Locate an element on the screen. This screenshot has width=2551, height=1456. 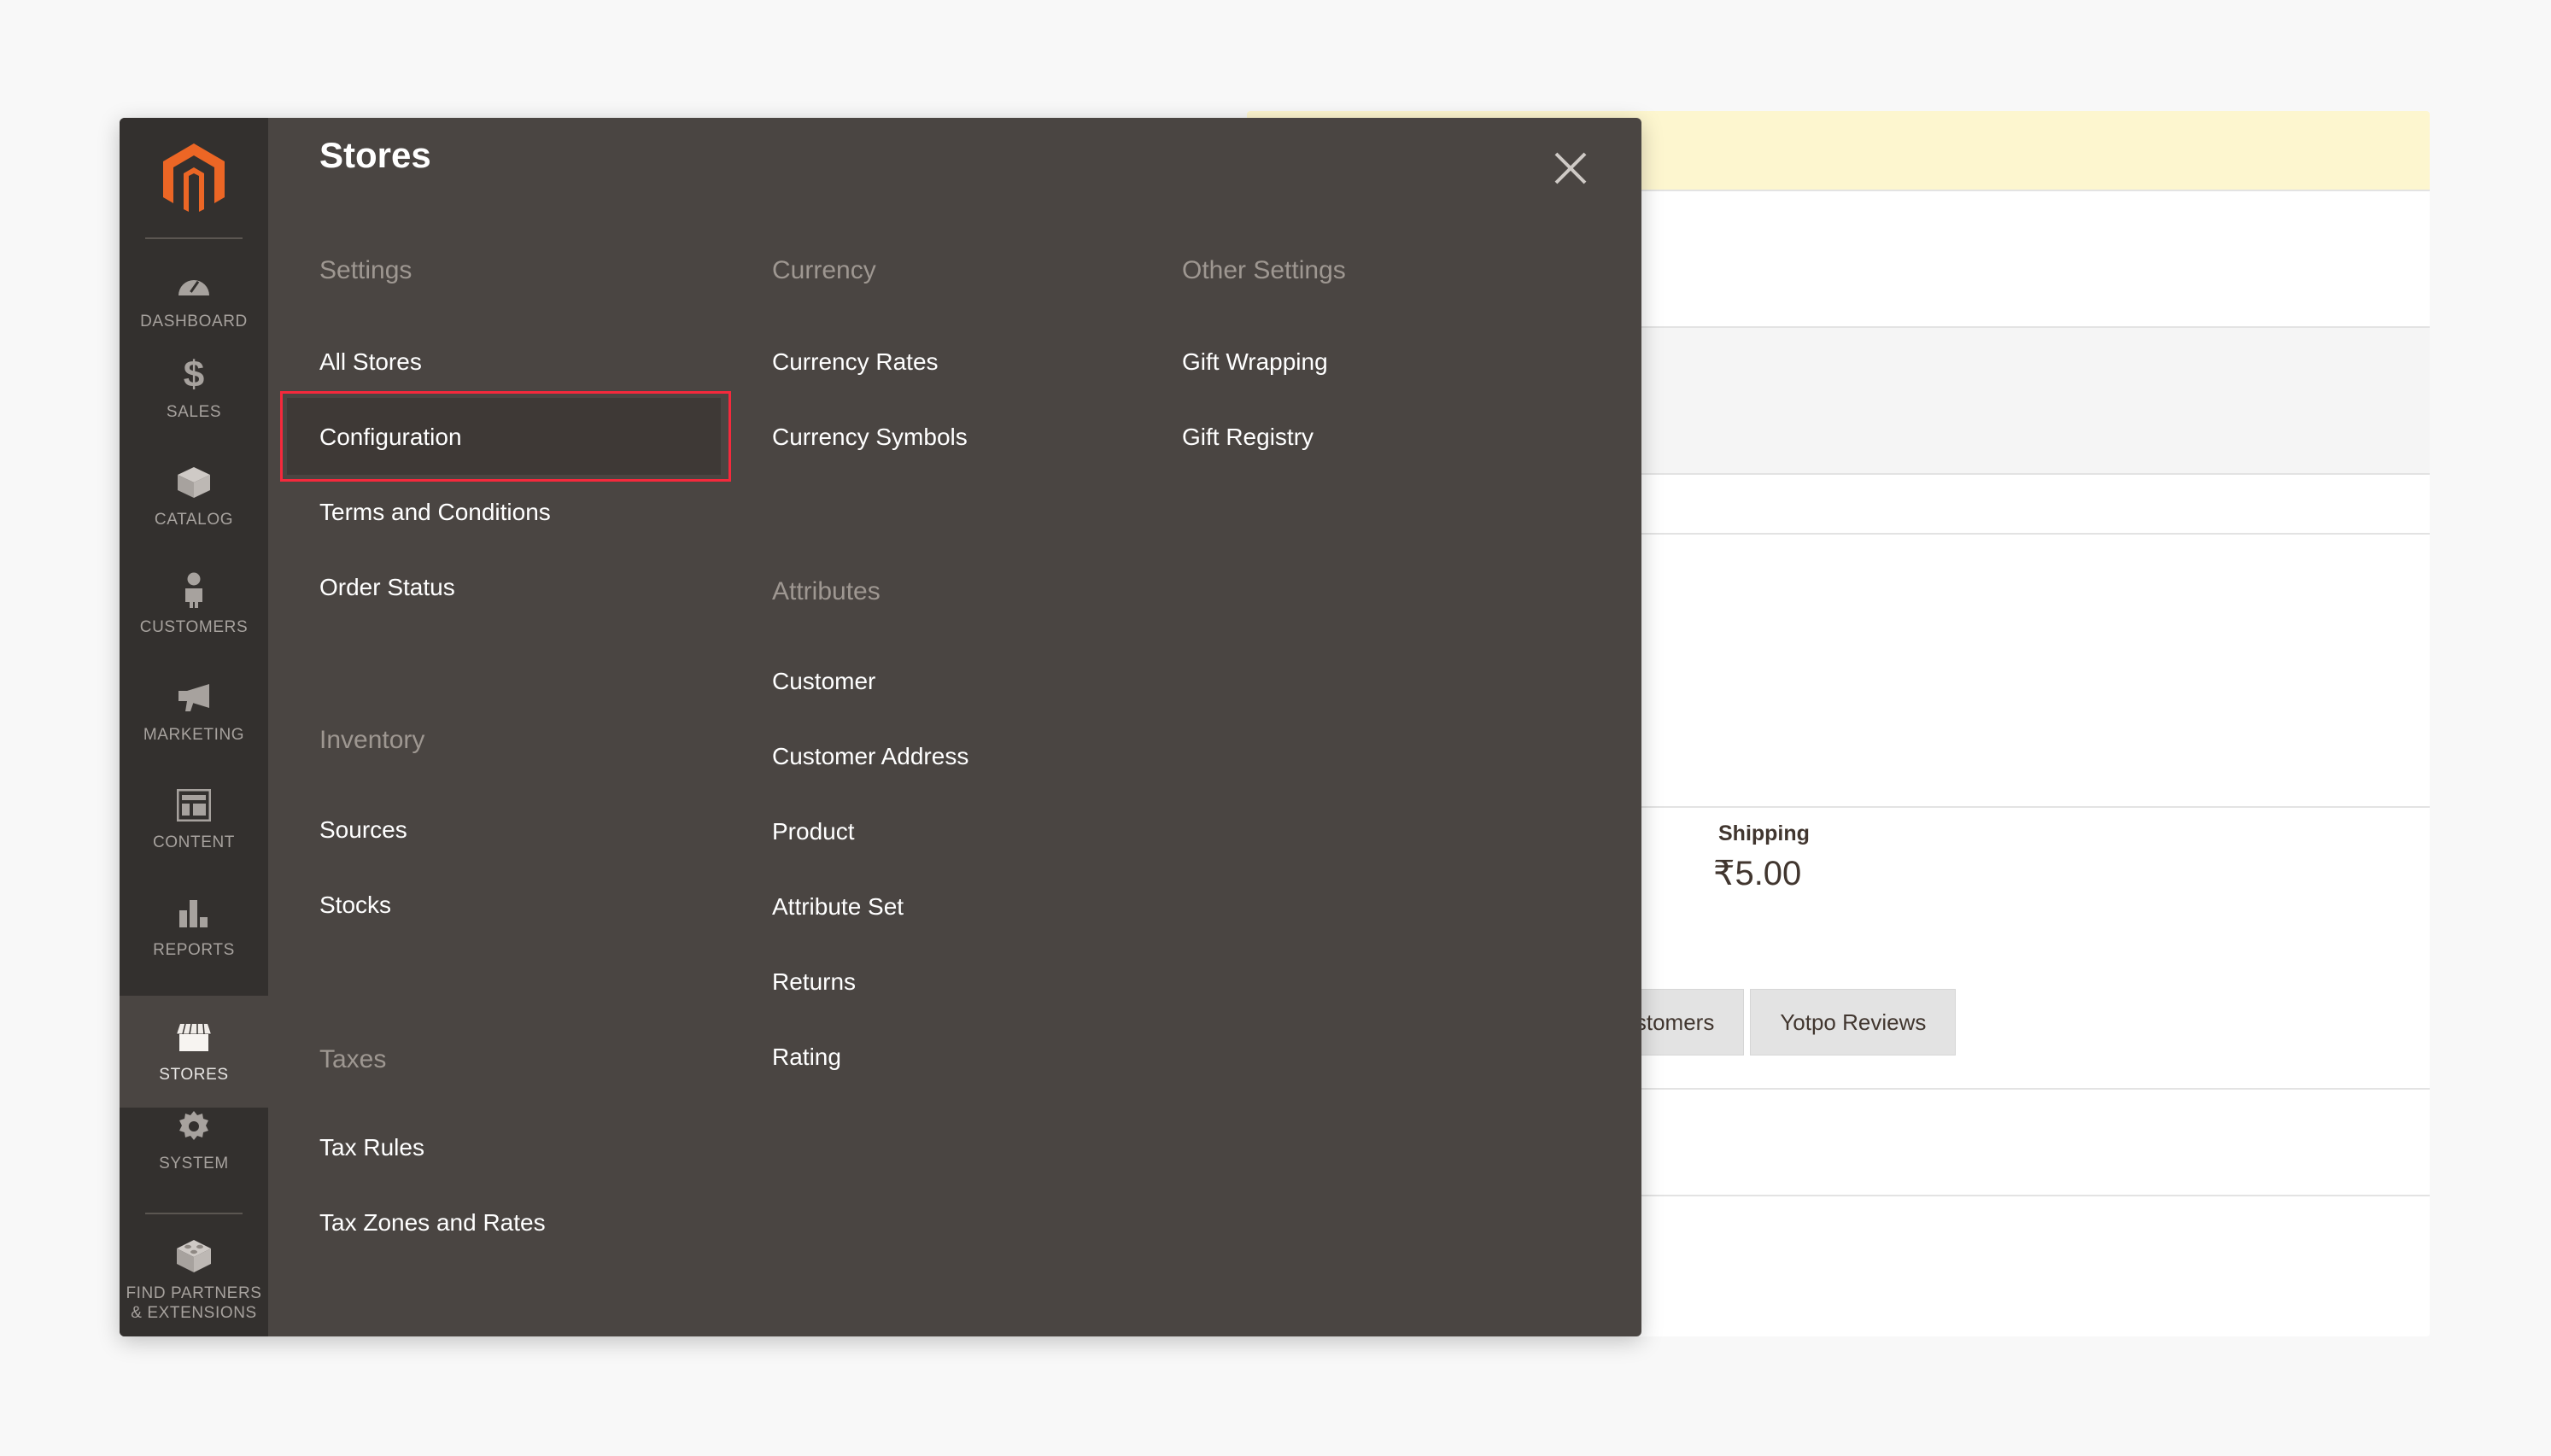
magento-logo-icon is located at coordinates (194, 177).